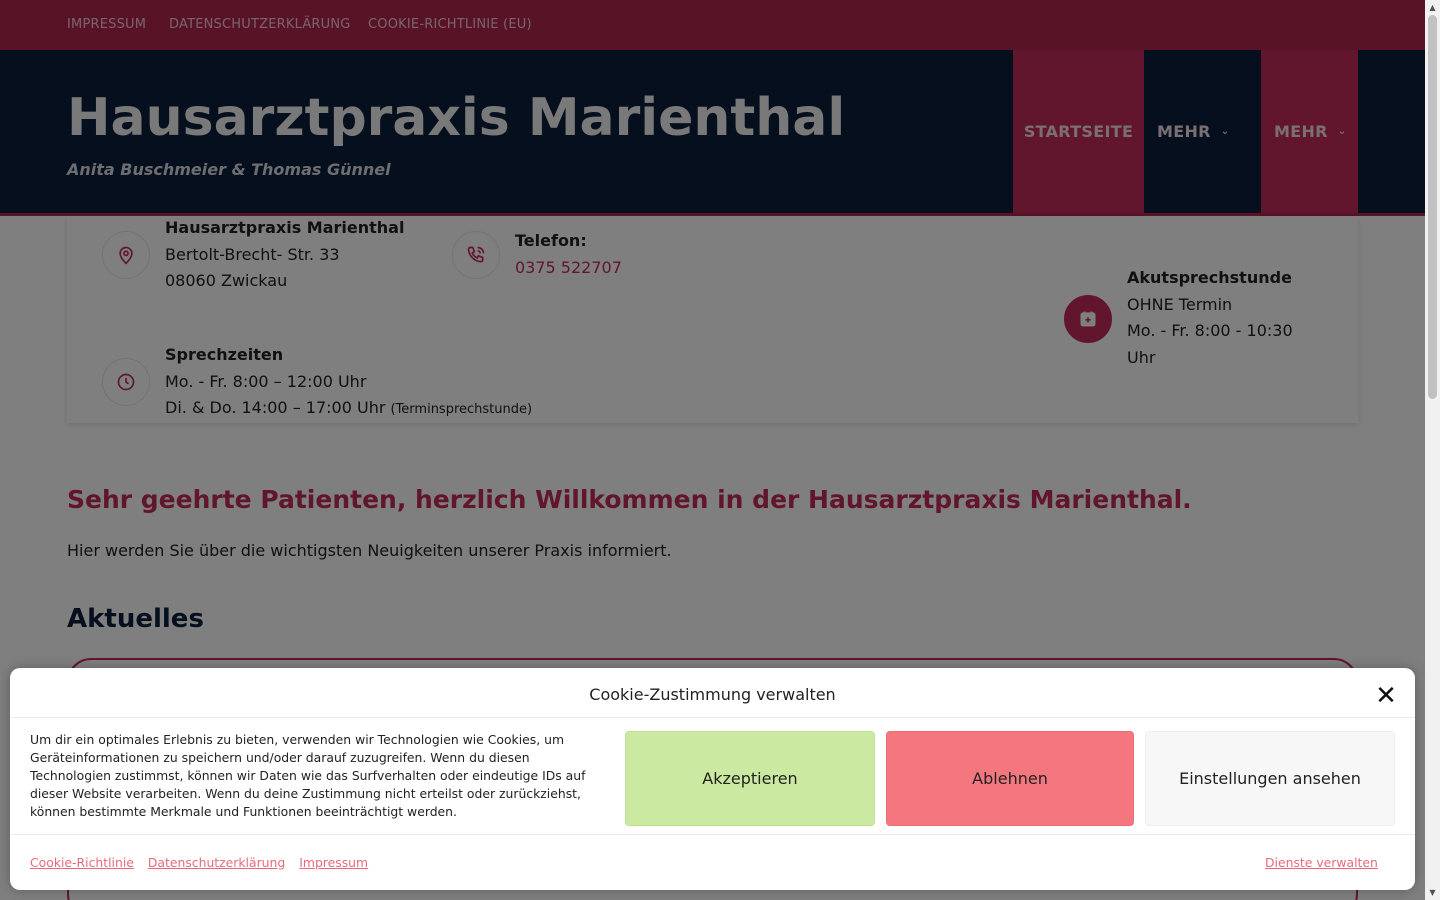 Image resolution: width=1440 pixels, height=900 pixels. I want to click on cookie-link-impressum: Impressum, so click(333, 862).